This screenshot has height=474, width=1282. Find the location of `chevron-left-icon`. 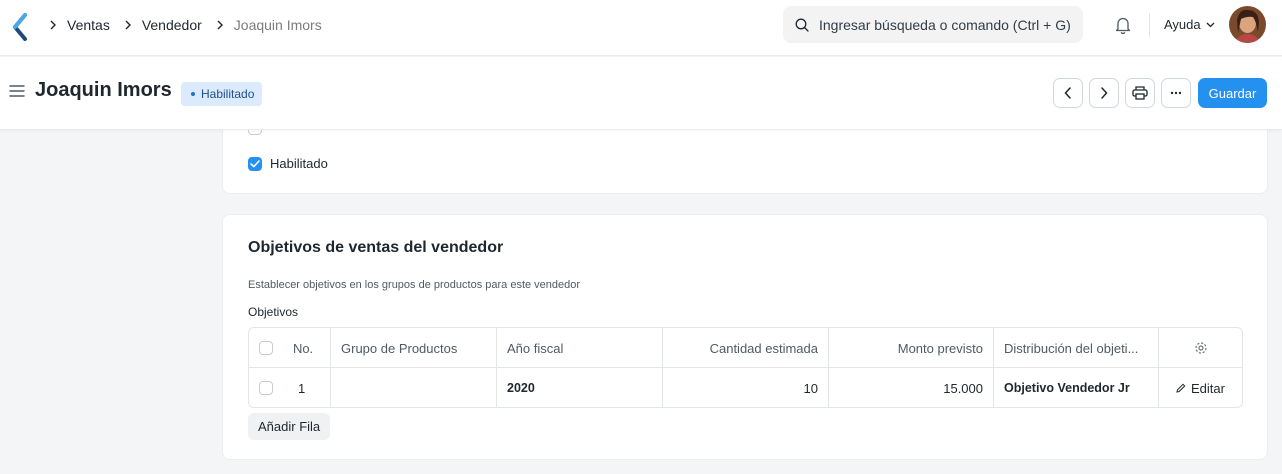

chevron-left-icon is located at coordinates (1067, 93).